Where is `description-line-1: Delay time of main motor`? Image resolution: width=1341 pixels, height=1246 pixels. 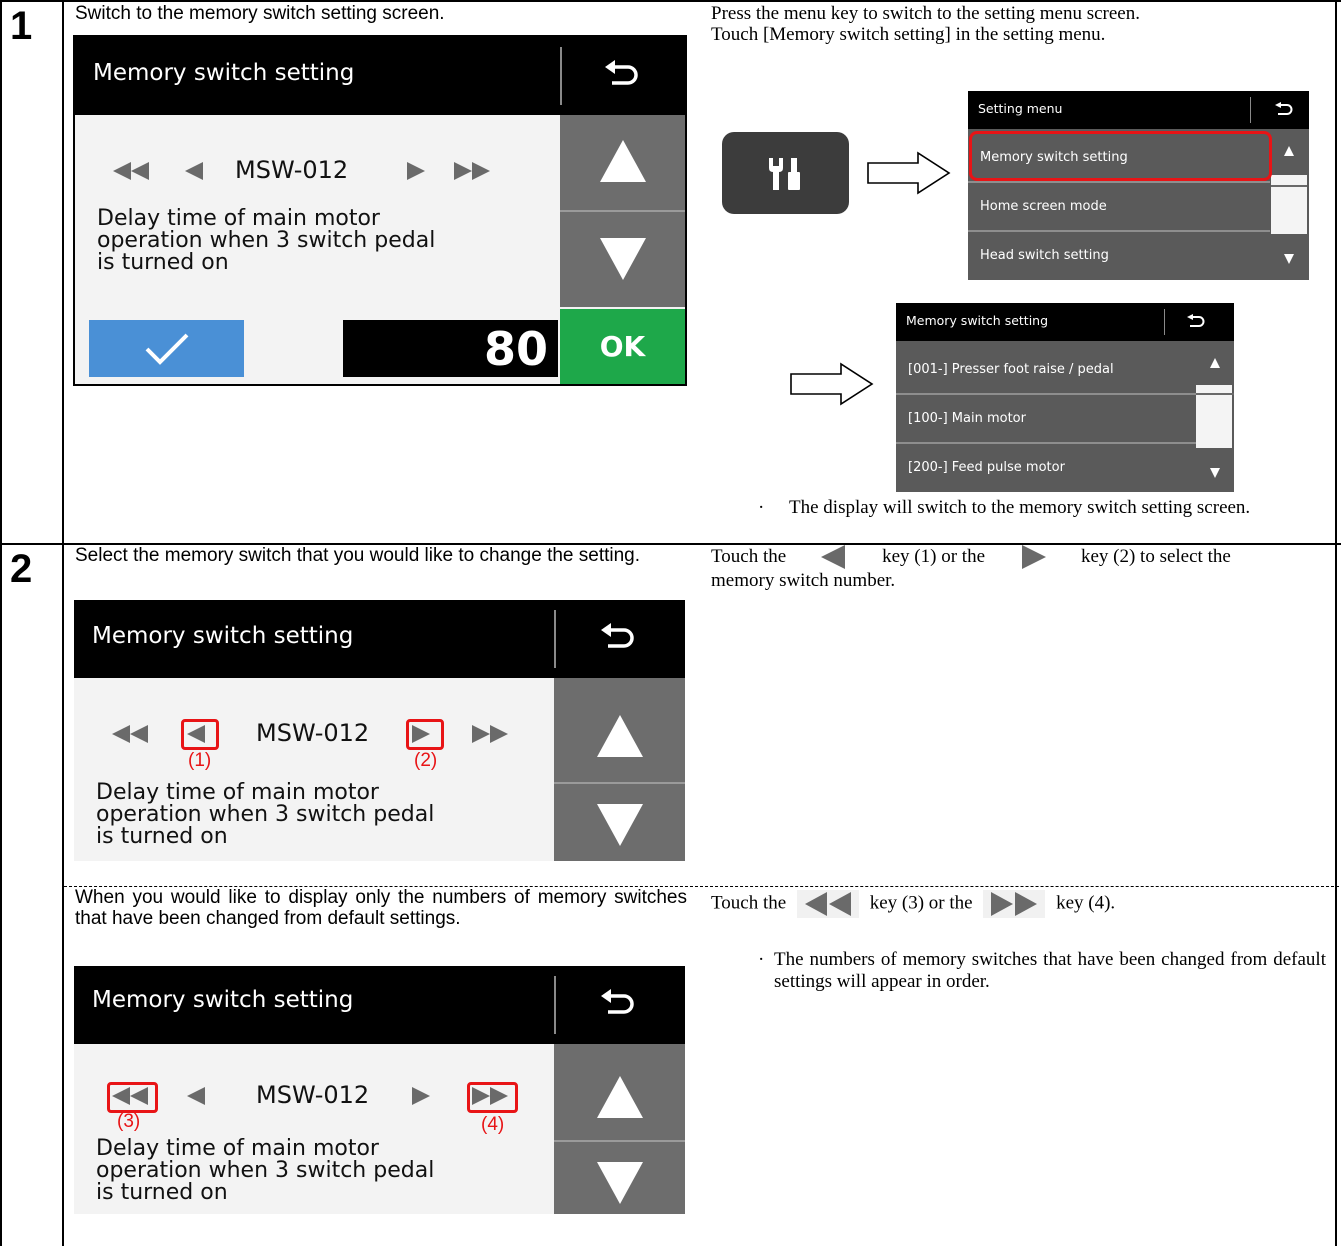
description-line-1: Delay time of main motor is located at coordinates (237, 792).